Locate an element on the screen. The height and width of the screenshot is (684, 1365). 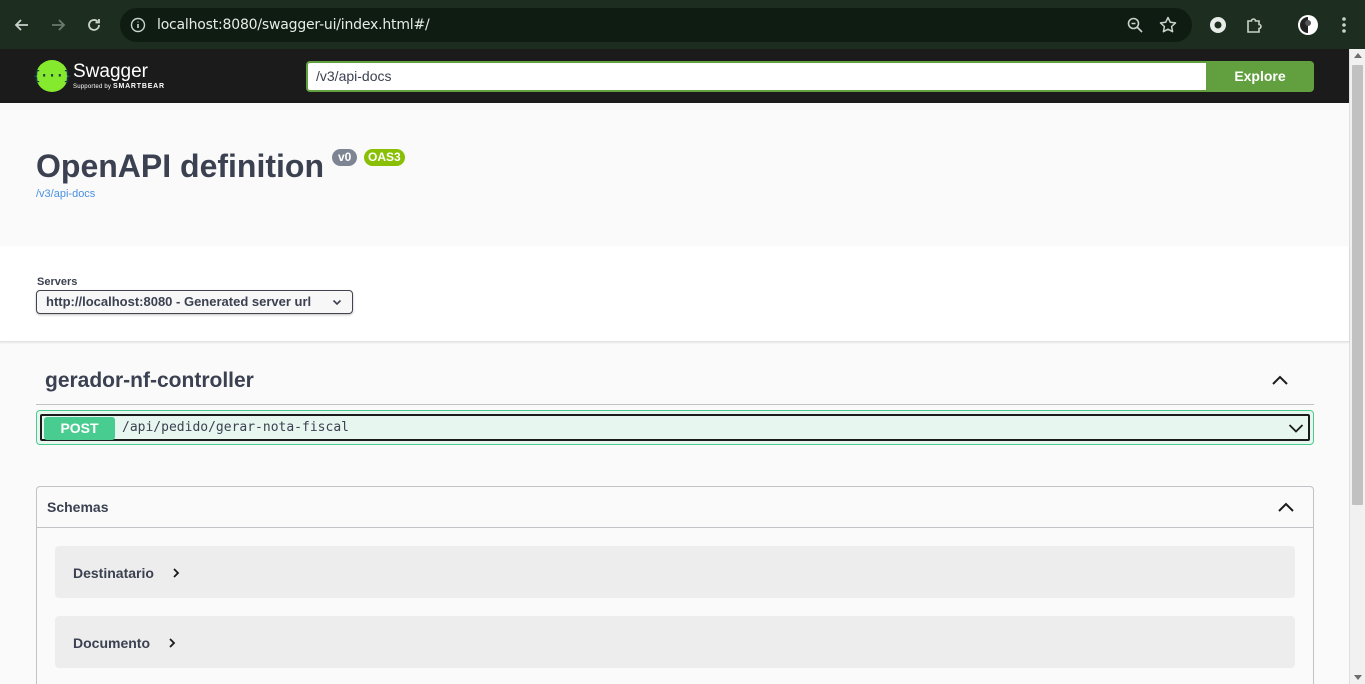
swagger-logo: {···} Swagger Supported by SMARTBEAR is located at coordinates (98, 76).